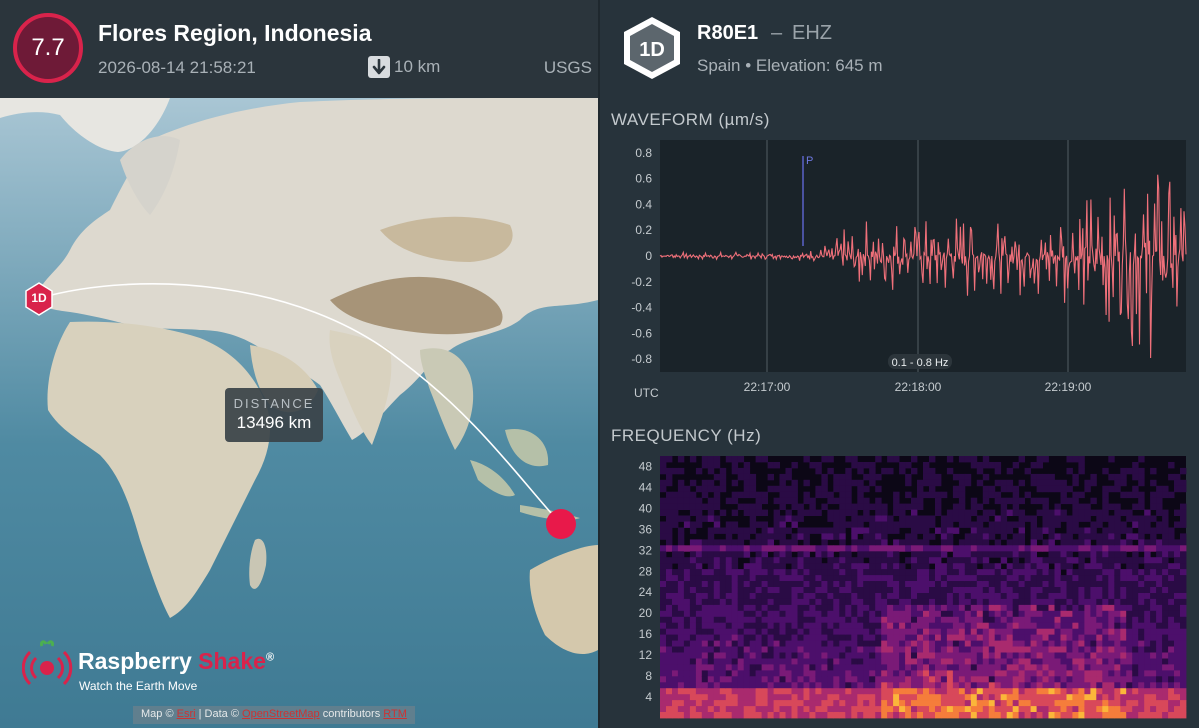  I want to click on attribution-link-esri: Esri, so click(186, 714).